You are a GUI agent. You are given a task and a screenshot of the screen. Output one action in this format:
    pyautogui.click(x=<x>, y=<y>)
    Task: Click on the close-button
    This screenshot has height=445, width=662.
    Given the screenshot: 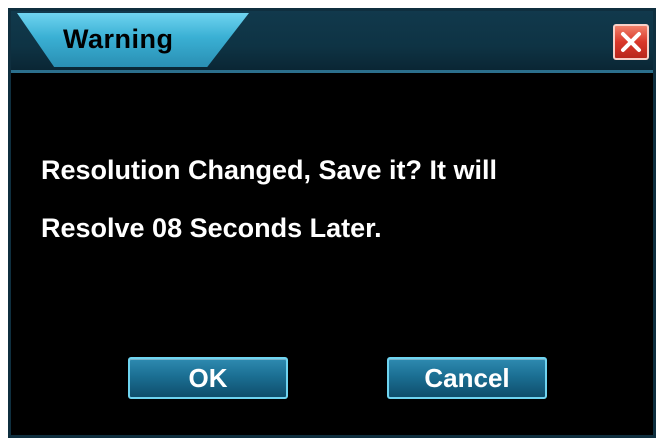 What is the action you would take?
    pyautogui.click(x=631, y=42)
    